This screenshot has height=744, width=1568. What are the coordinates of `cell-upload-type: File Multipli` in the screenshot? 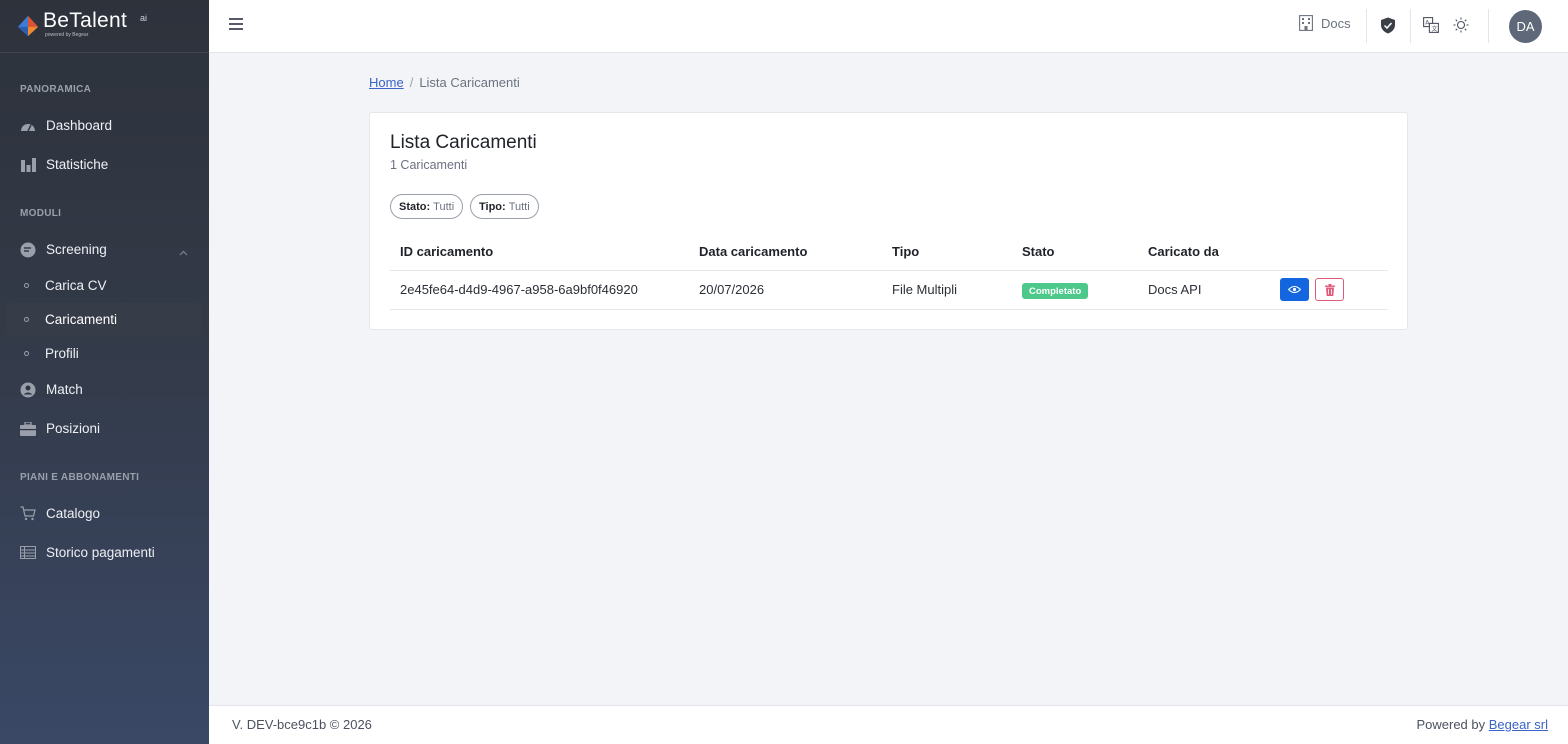 It's located at (925, 289).